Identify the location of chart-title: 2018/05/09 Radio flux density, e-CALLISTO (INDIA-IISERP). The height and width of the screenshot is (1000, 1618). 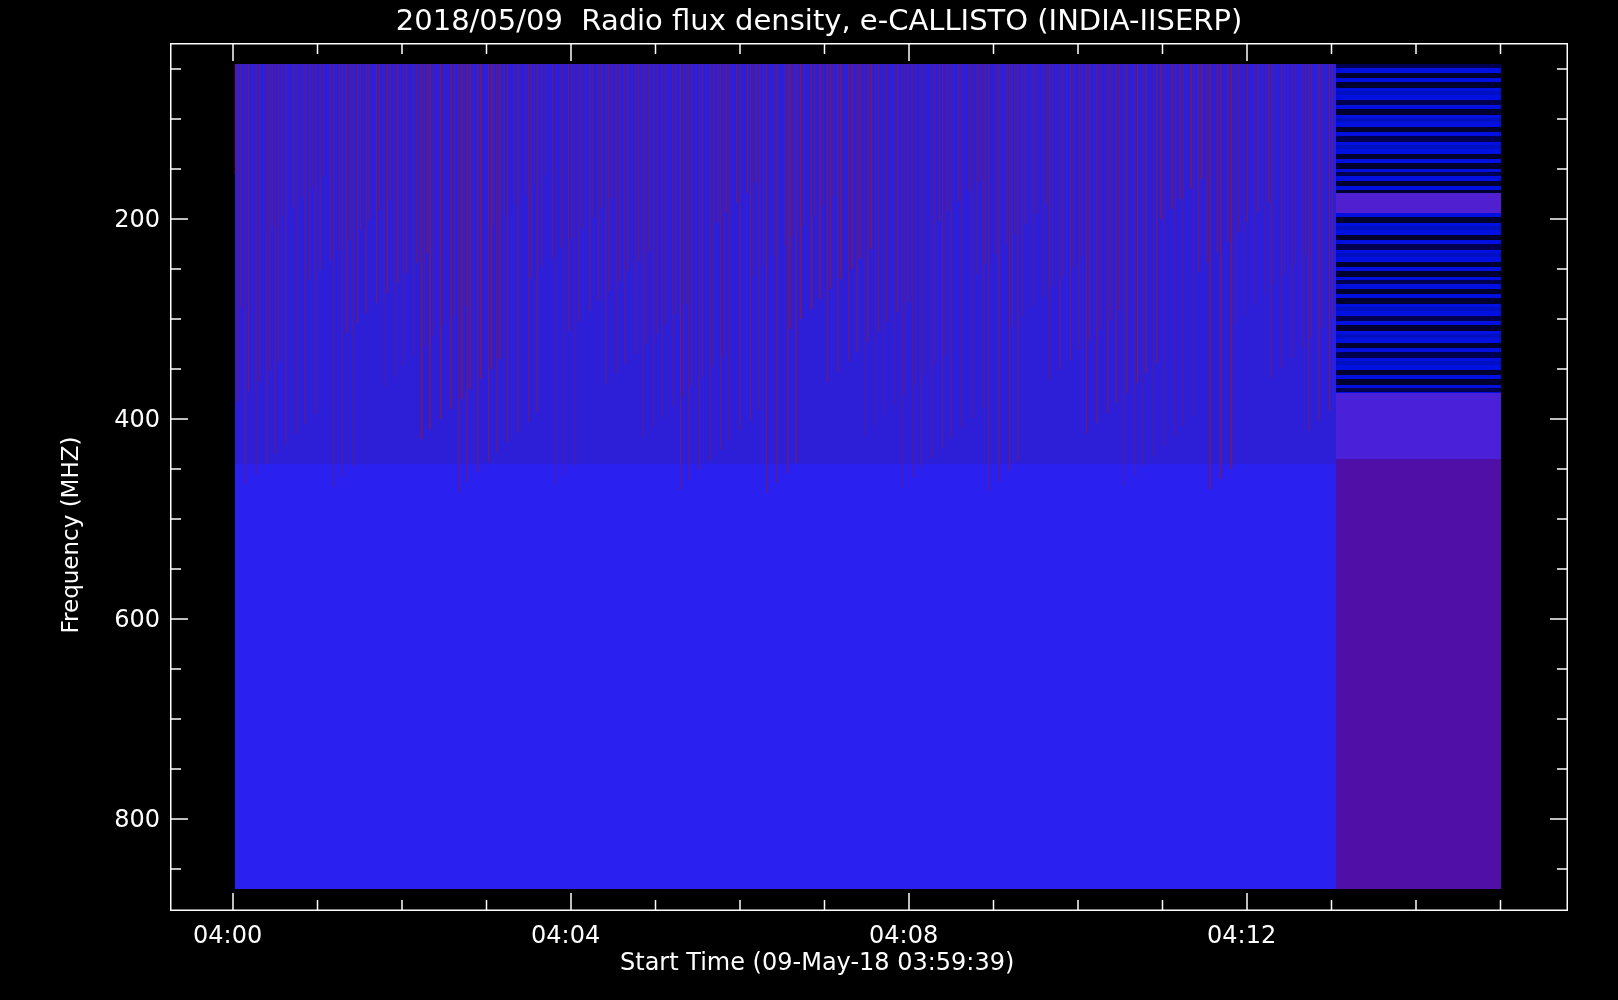
(819, 20).